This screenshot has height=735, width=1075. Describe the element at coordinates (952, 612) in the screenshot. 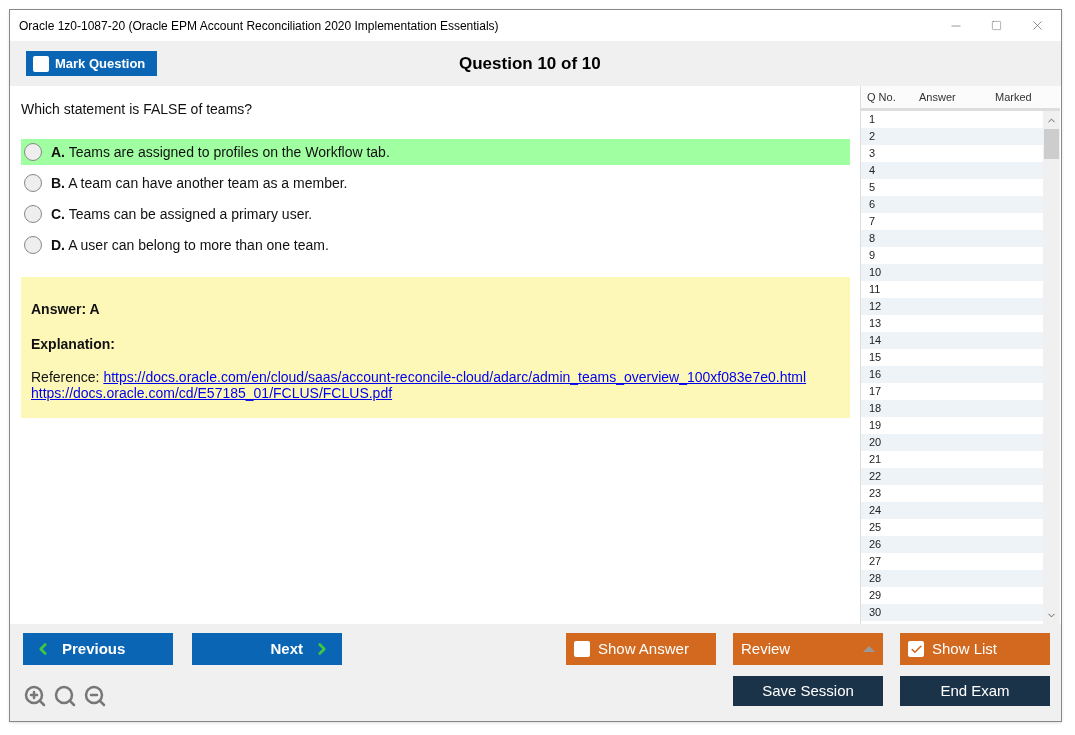

I see `question-row: 30` at that location.